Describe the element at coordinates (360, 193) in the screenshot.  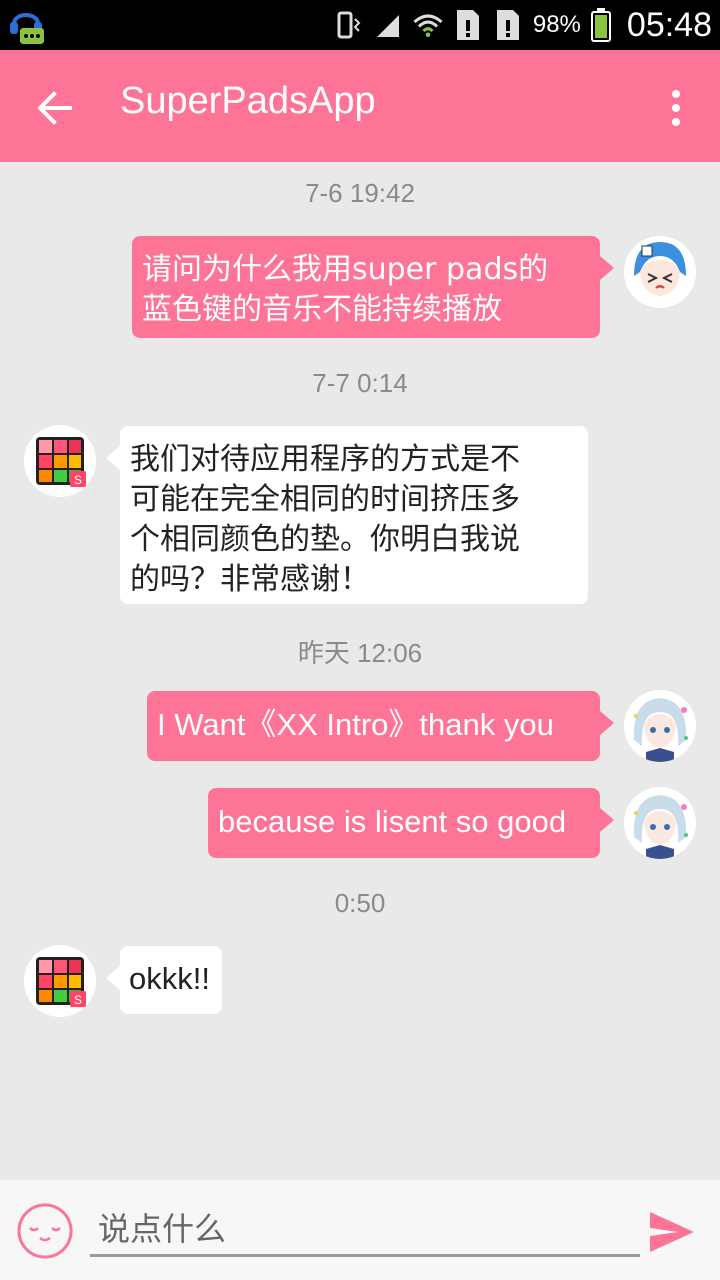
I see `timestamp: 7-6 19:42` at that location.